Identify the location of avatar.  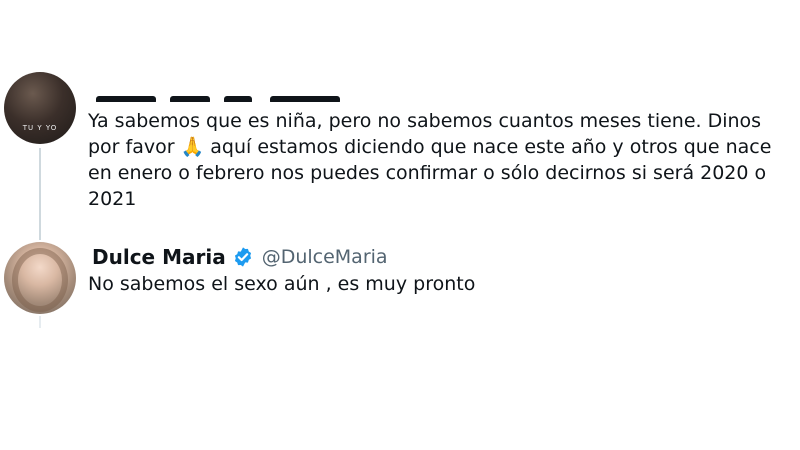
(40, 278).